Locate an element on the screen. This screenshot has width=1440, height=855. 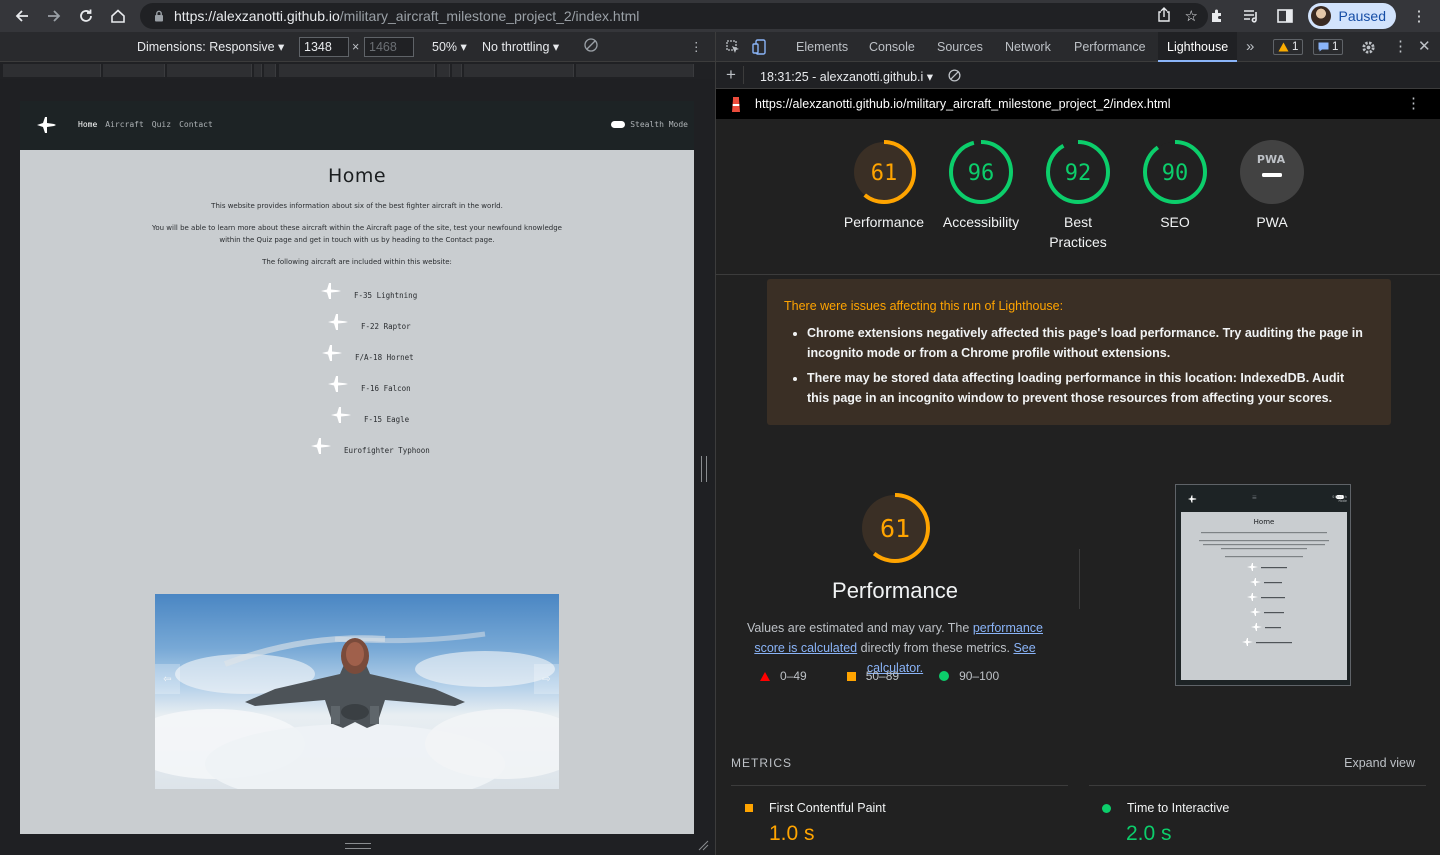
thumbnail-jet-logo-icon is located at coordinates (1192, 499).